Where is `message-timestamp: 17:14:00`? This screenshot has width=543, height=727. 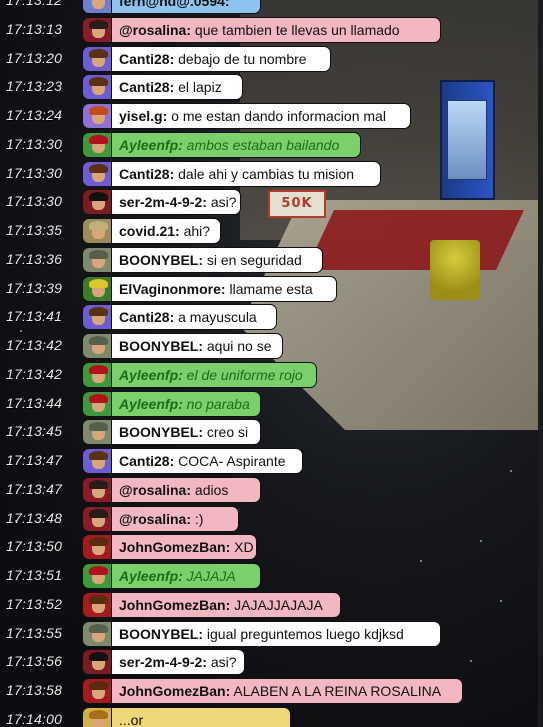
message-timestamp: 17:14:00 is located at coordinates (34, 719).